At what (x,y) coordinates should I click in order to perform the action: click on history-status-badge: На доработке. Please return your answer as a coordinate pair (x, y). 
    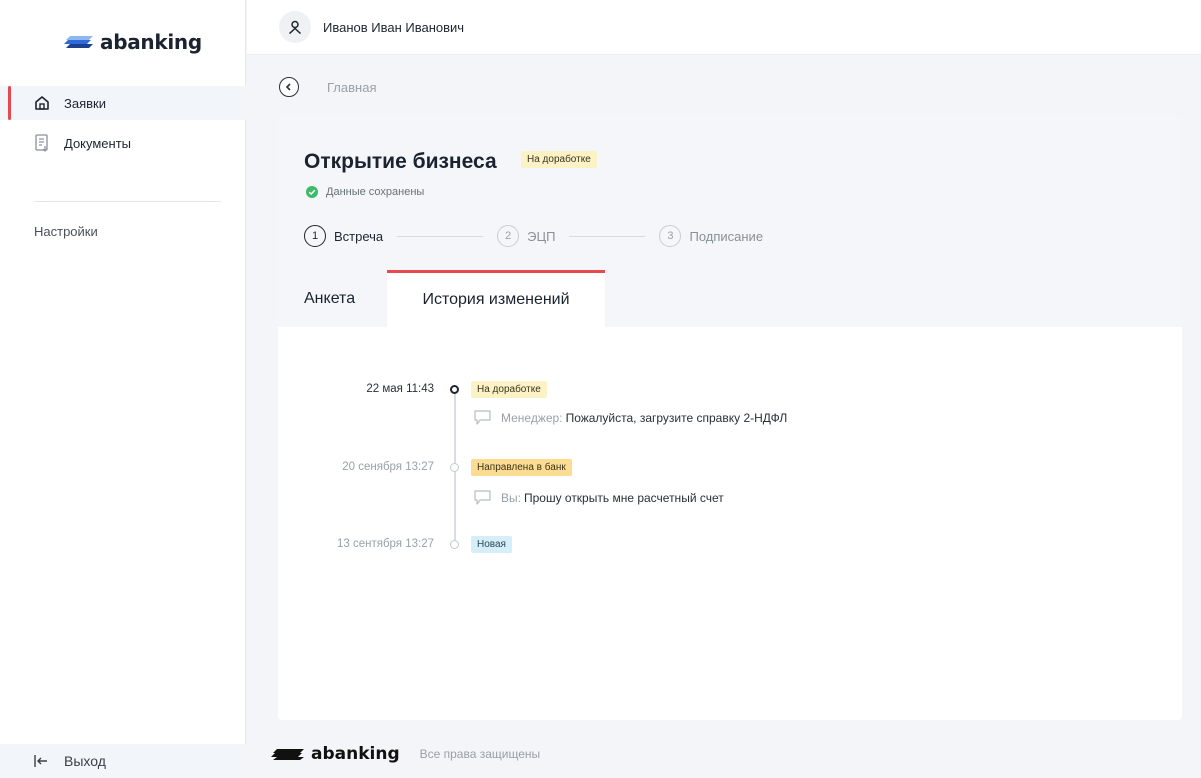
    Looking at the image, I should click on (509, 389).